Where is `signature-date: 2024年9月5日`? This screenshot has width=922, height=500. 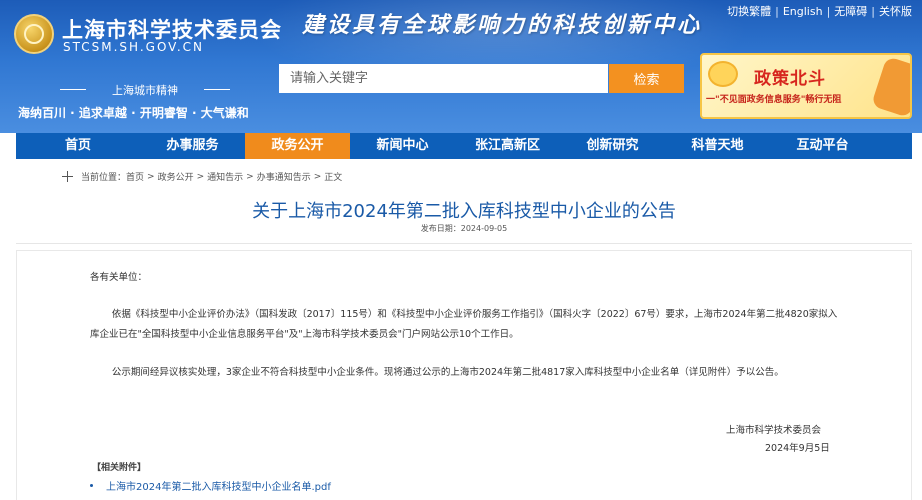 signature-date: 2024年9月5日 is located at coordinates (797, 448).